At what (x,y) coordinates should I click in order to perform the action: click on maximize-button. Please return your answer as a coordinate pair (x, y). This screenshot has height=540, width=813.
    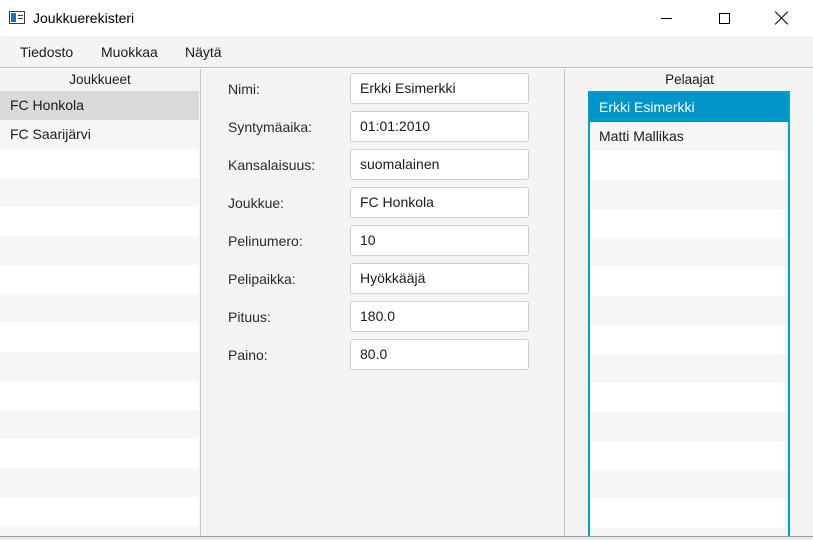
    Looking at the image, I should click on (724, 18).